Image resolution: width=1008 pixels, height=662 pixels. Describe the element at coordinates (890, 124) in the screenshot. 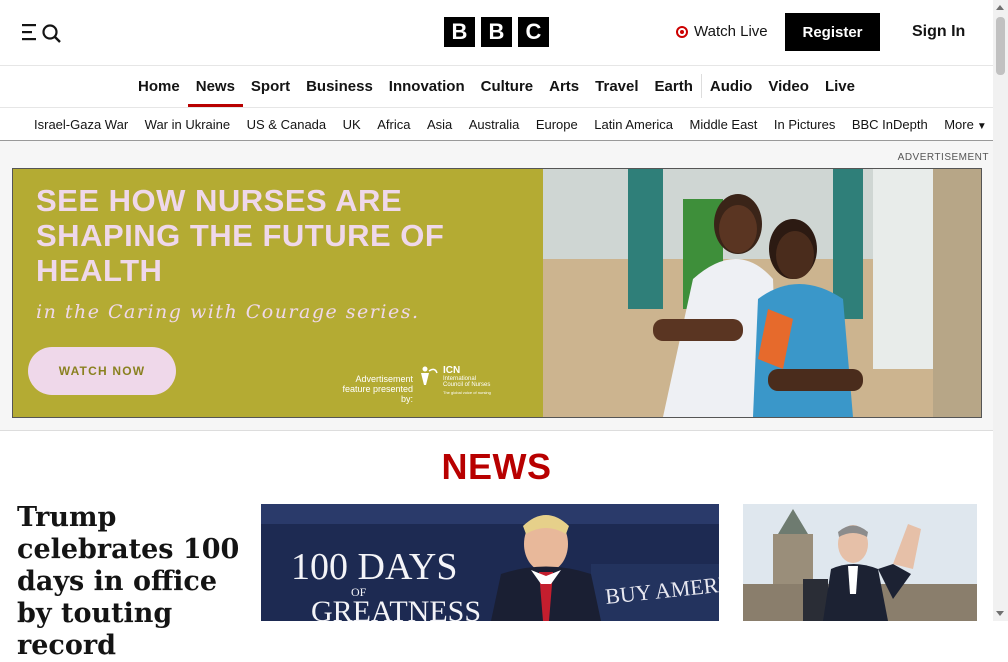

I see `subnav-item-indepth: BBC InDepth` at that location.